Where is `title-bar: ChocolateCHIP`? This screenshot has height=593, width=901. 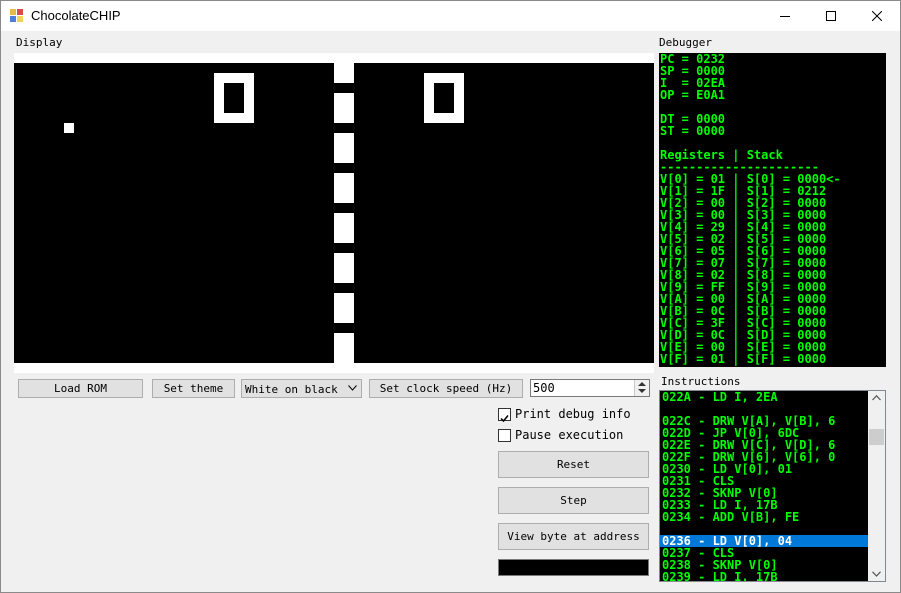
title-bar: ChocolateCHIP is located at coordinates (450, 16).